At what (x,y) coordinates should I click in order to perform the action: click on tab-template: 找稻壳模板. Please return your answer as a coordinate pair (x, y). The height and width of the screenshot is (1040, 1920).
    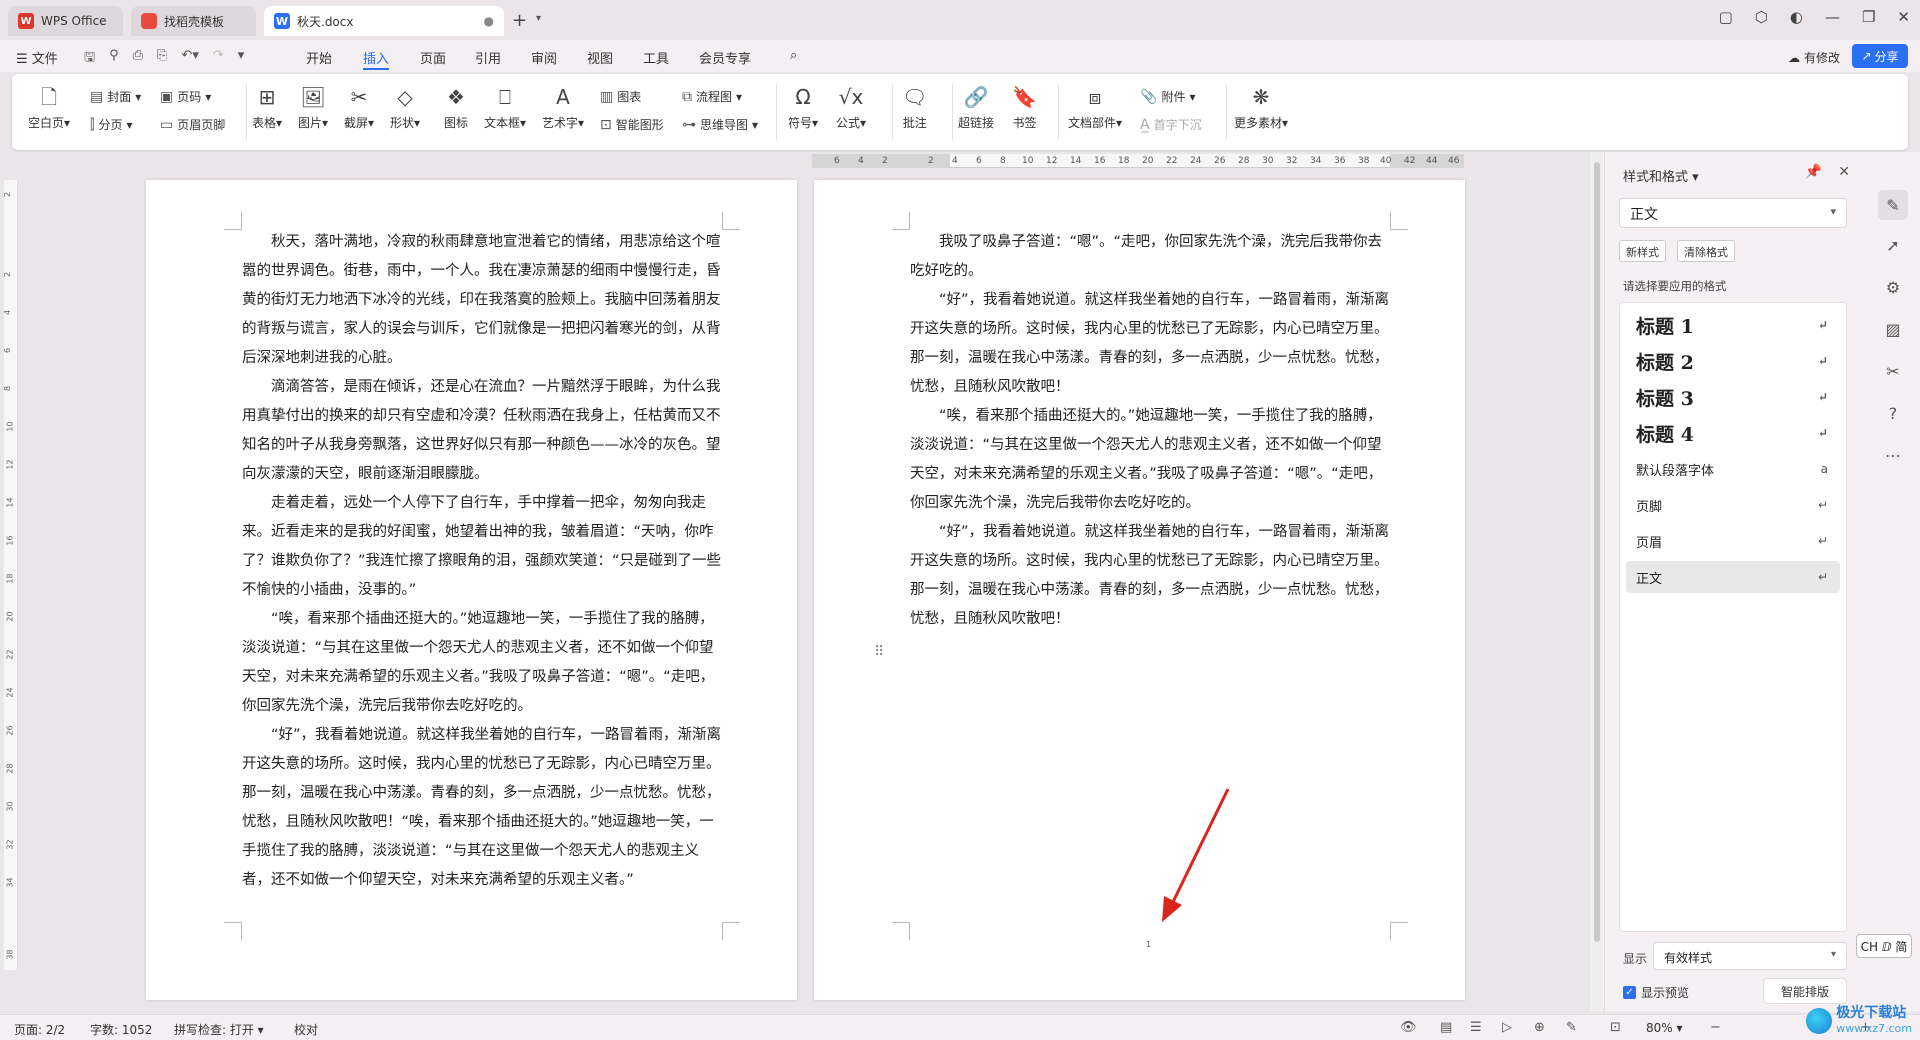
    Looking at the image, I should click on (193, 21).